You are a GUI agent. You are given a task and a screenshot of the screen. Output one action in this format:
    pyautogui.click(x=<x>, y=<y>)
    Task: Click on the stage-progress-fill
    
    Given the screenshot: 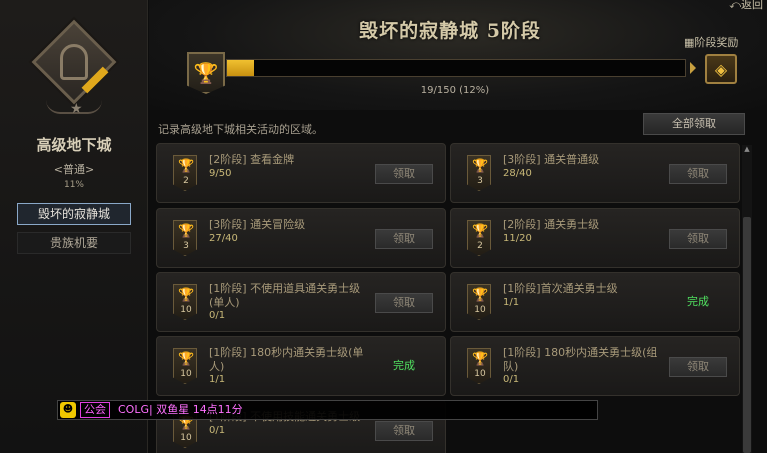 What is the action you would take?
    pyautogui.click(x=241, y=68)
    